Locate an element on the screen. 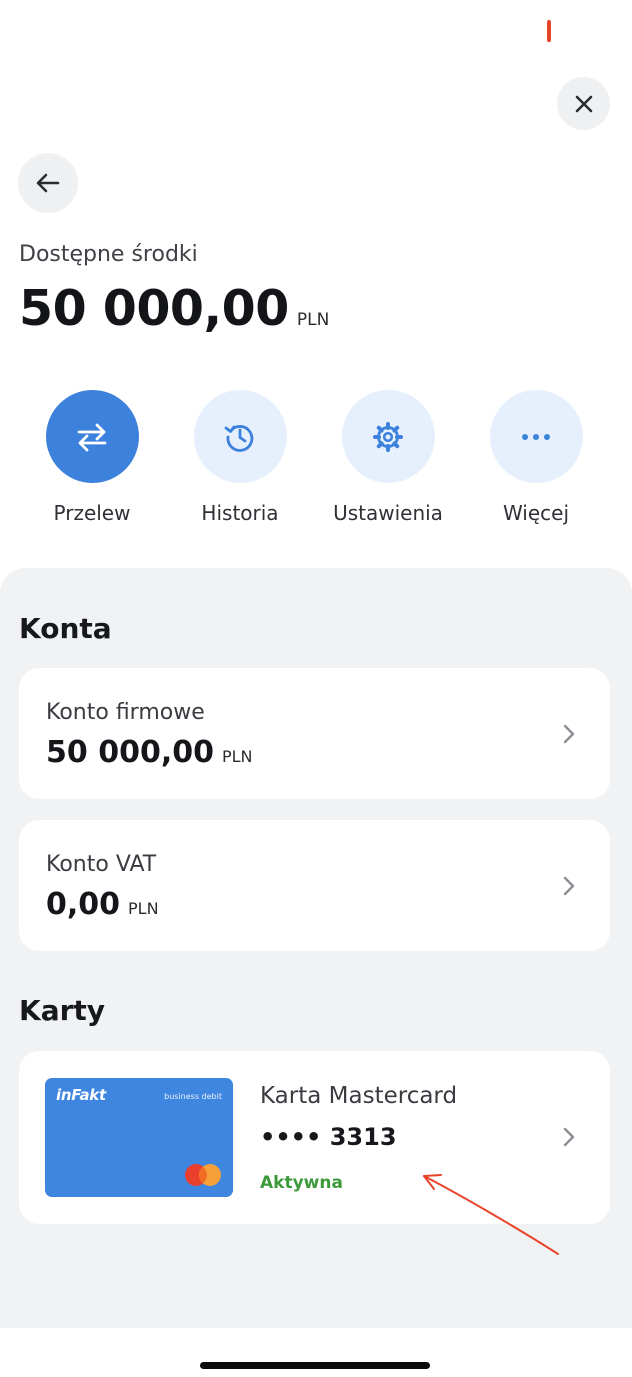 The image size is (632, 1377). more-dots-icon is located at coordinates (536, 436).